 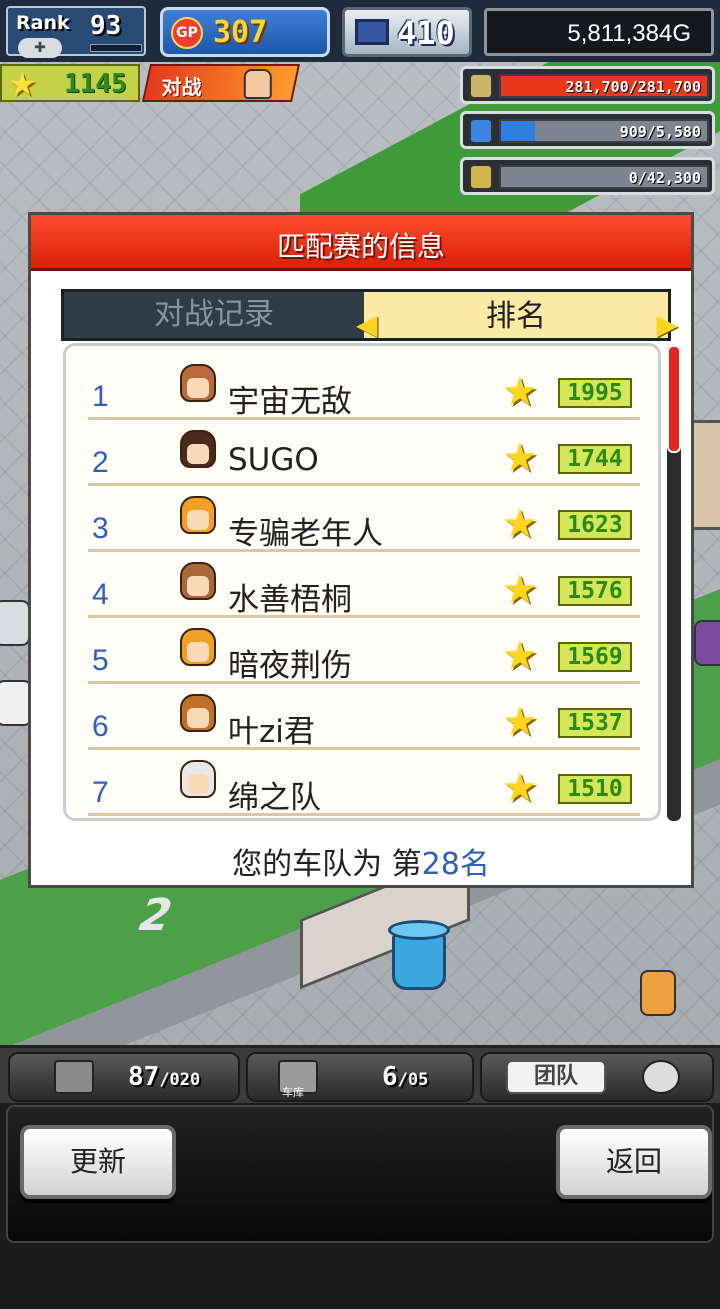 I want to click on top-hud: Rank 93 ✚ GP 307 410 5,811,384G, so click(x=360, y=31).